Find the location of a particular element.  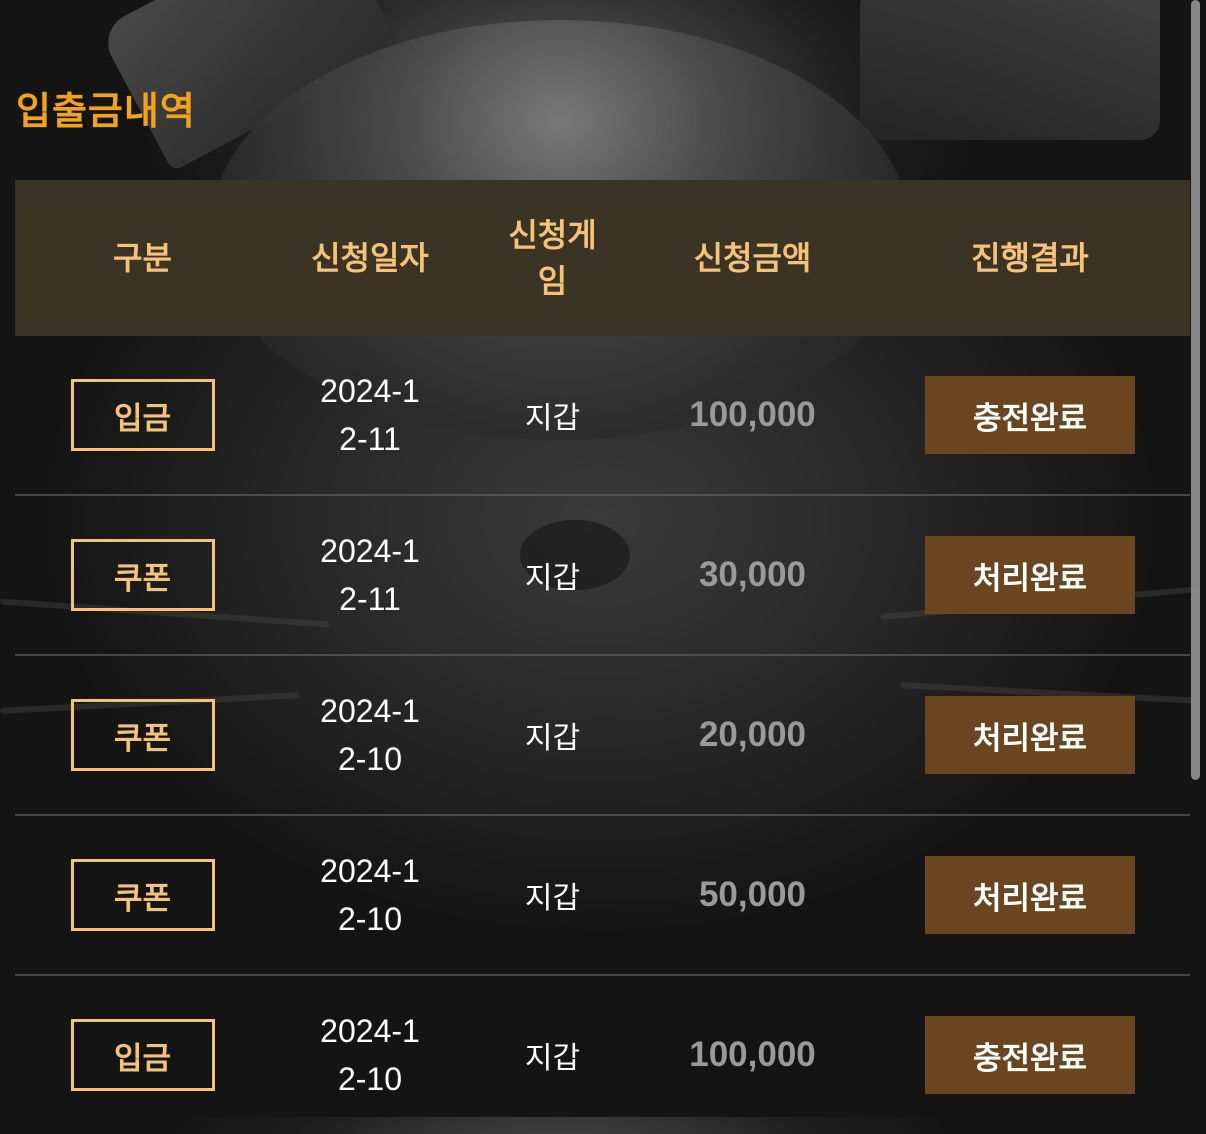

request-amount: 50,000 is located at coordinates (752, 894).